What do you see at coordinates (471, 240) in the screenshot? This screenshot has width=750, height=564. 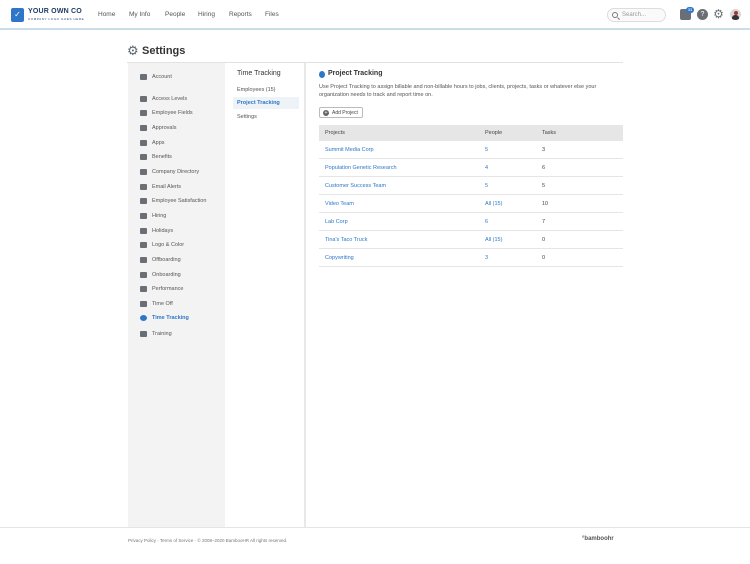 I see `table-row: Tina's Taco Truck All (15) 0` at bounding box center [471, 240].